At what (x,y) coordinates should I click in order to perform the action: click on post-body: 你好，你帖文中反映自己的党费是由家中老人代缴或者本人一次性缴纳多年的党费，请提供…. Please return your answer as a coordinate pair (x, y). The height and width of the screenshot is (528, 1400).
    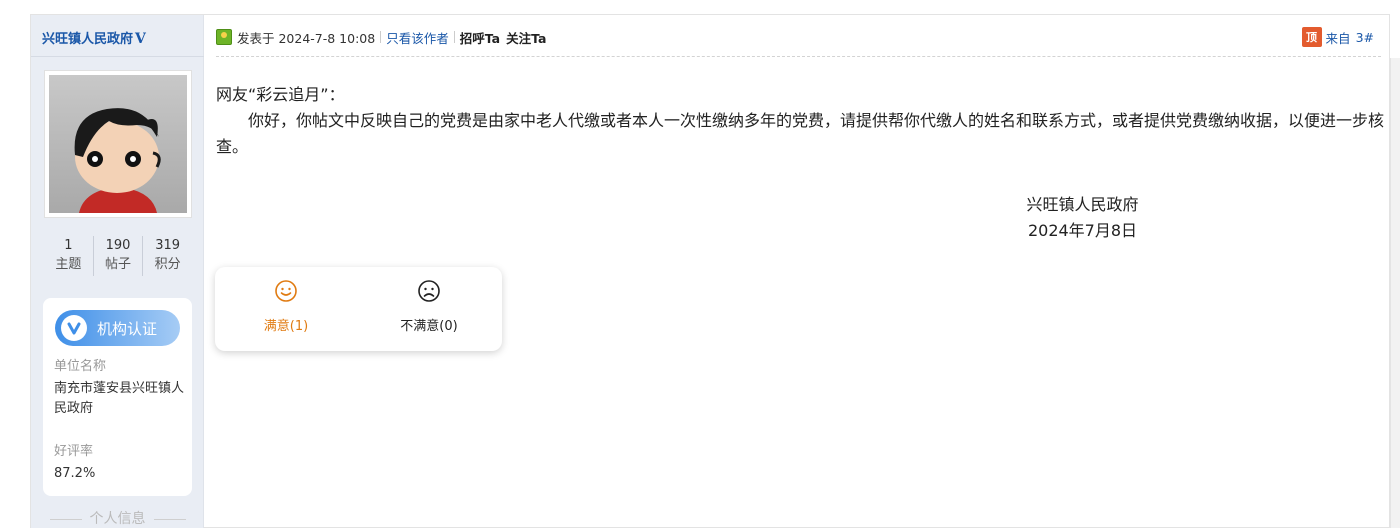
    Looking at the image, I should click on (800, 133).